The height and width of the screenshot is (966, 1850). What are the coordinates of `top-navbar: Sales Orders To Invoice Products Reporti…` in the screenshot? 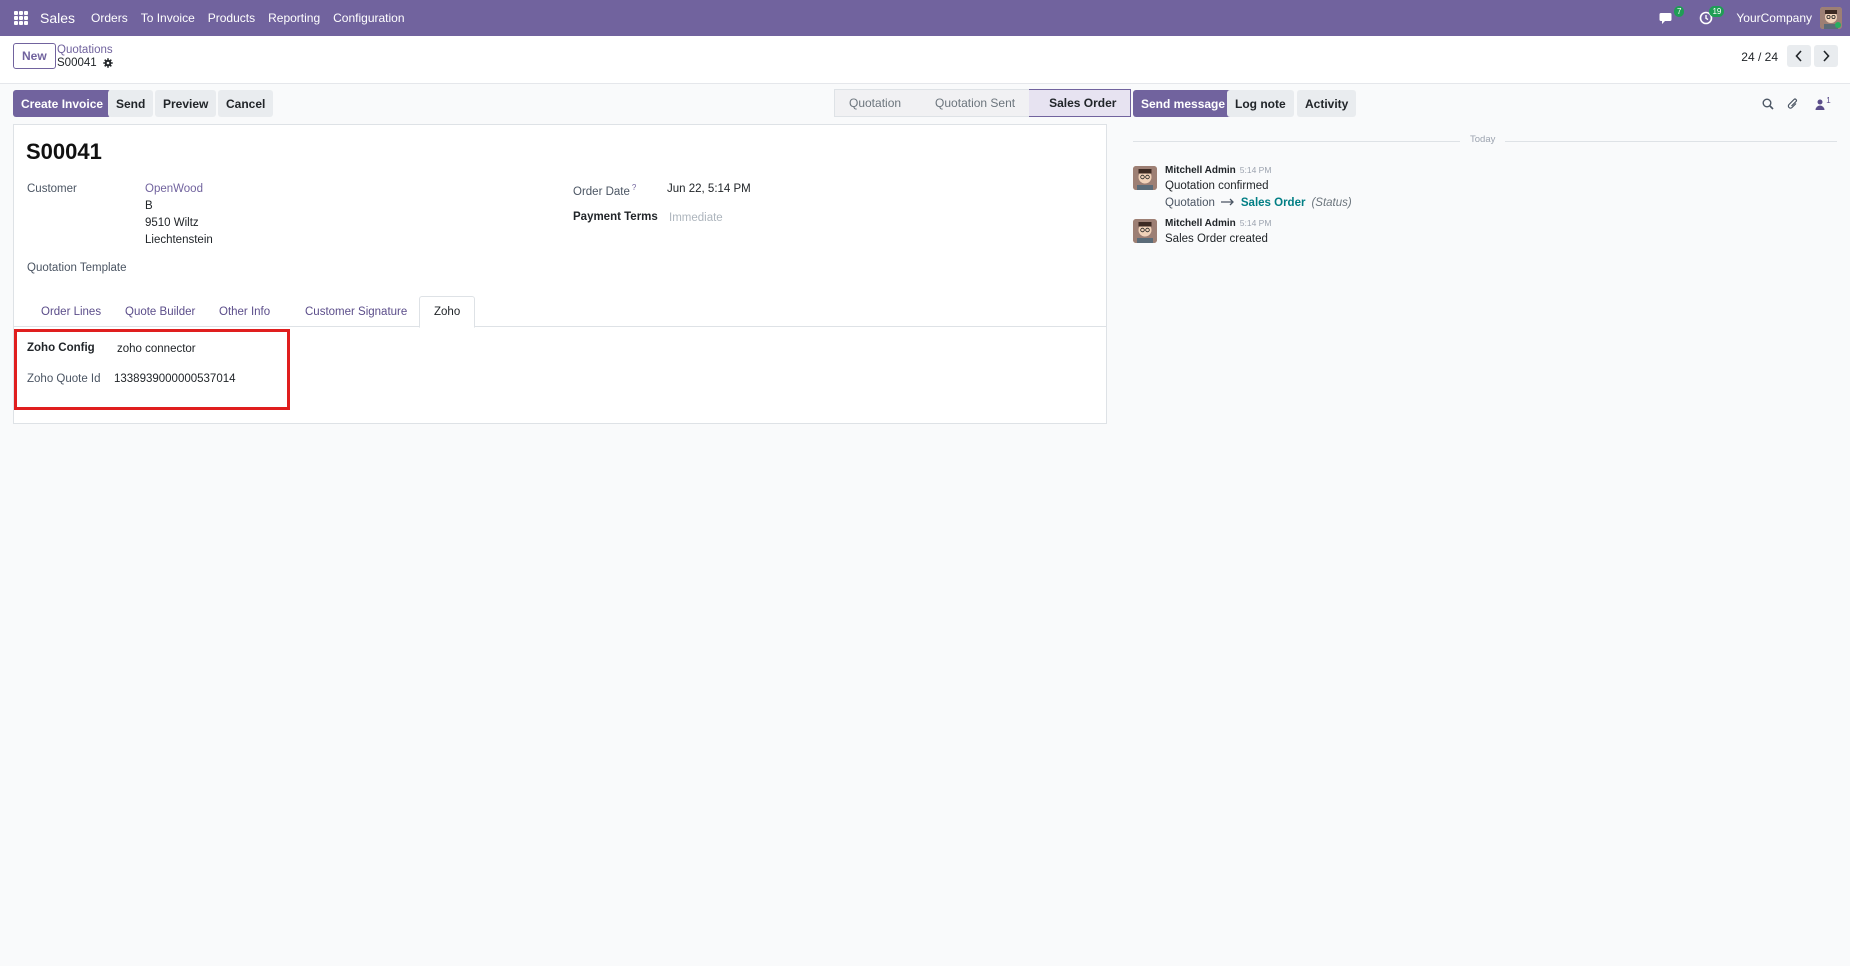 It's located at (925, 18).